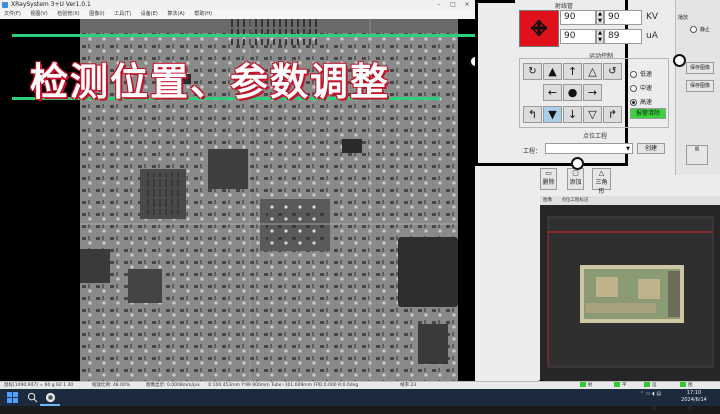  I want to click on xray-status-indicator, so click(539, 28).